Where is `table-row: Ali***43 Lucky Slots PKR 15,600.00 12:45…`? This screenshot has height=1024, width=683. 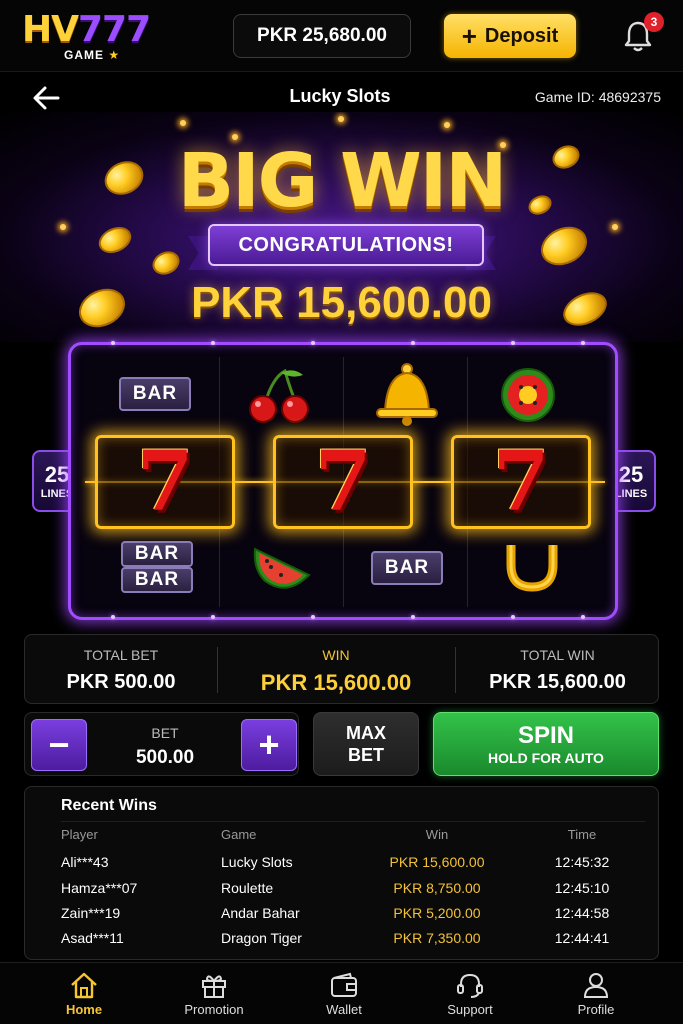
table-row: Ali***43 Lucky Slots PKR 15,600.00 12:45… is located at coordinates (335, 862).